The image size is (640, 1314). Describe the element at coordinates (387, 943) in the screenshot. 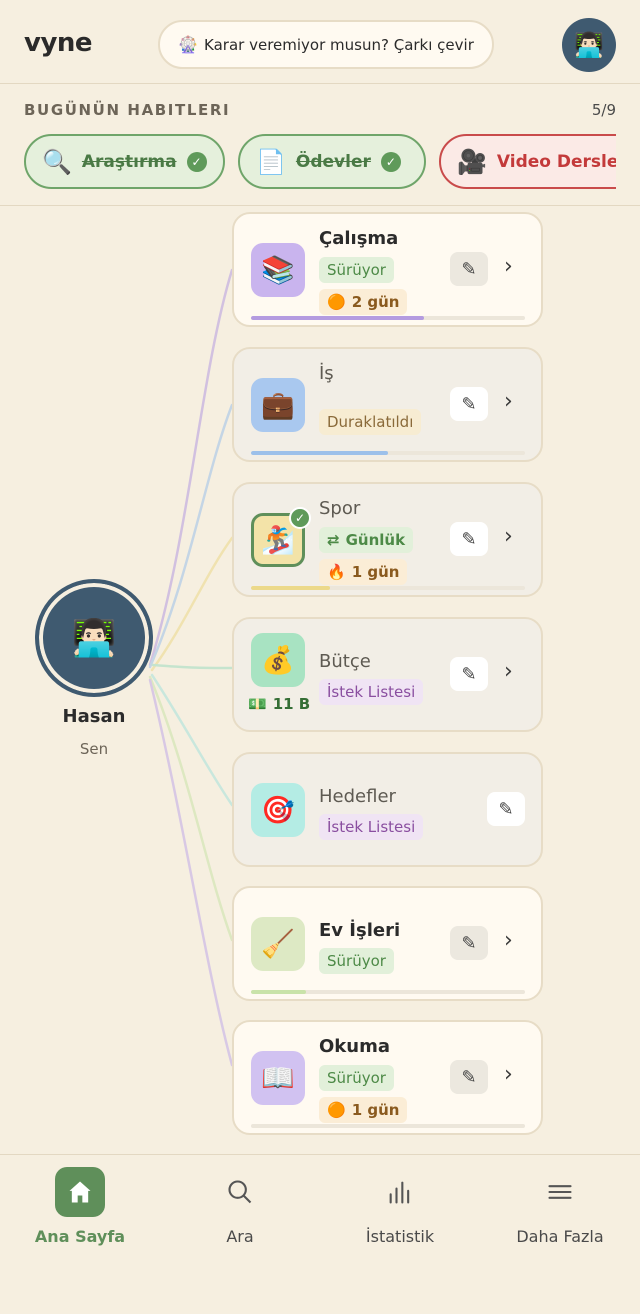

I see `habit-card-ev-isleri: 🧹 Ev İşleri Sürüyor ✎ ›` at that location.